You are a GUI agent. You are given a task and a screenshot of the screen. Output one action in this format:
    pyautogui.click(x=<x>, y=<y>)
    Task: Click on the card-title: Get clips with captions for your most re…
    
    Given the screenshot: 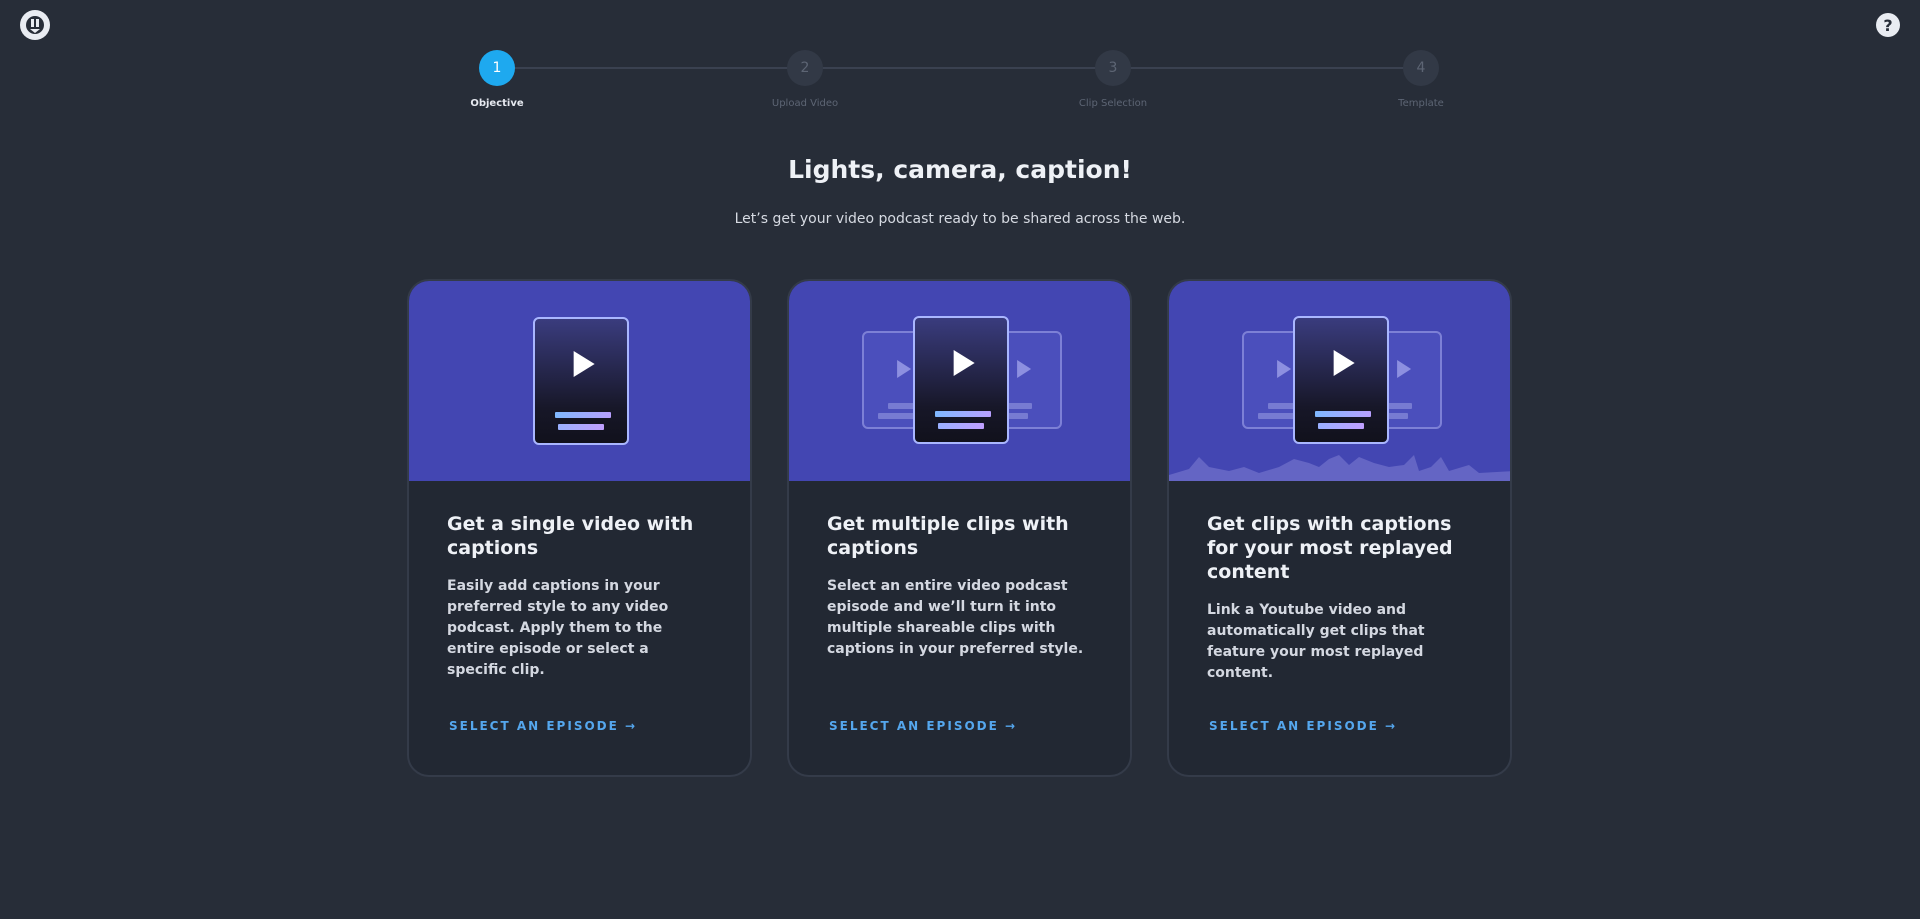 What is the action you would take?
    pyautogui.click(x=1330, y=548)
    